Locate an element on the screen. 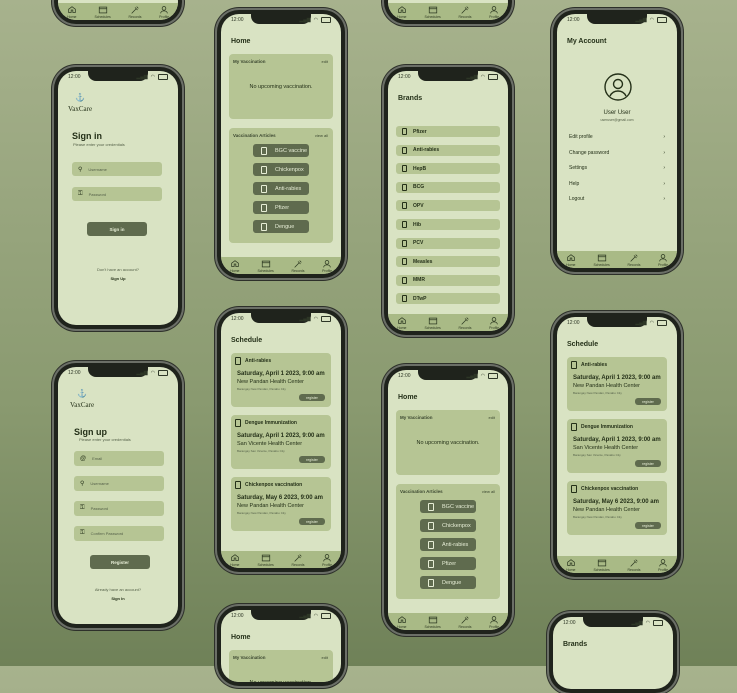 The height and width of the screenshot is (693, 737). brand-item: Pfizer is located at coordinates (448, 131).